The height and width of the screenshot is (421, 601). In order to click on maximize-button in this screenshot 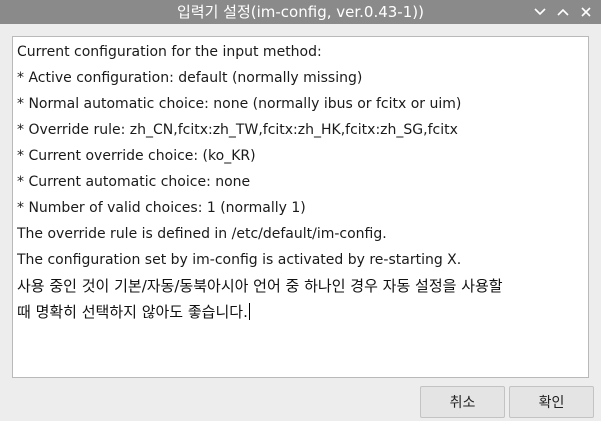, I will do `click(563, 12)`.